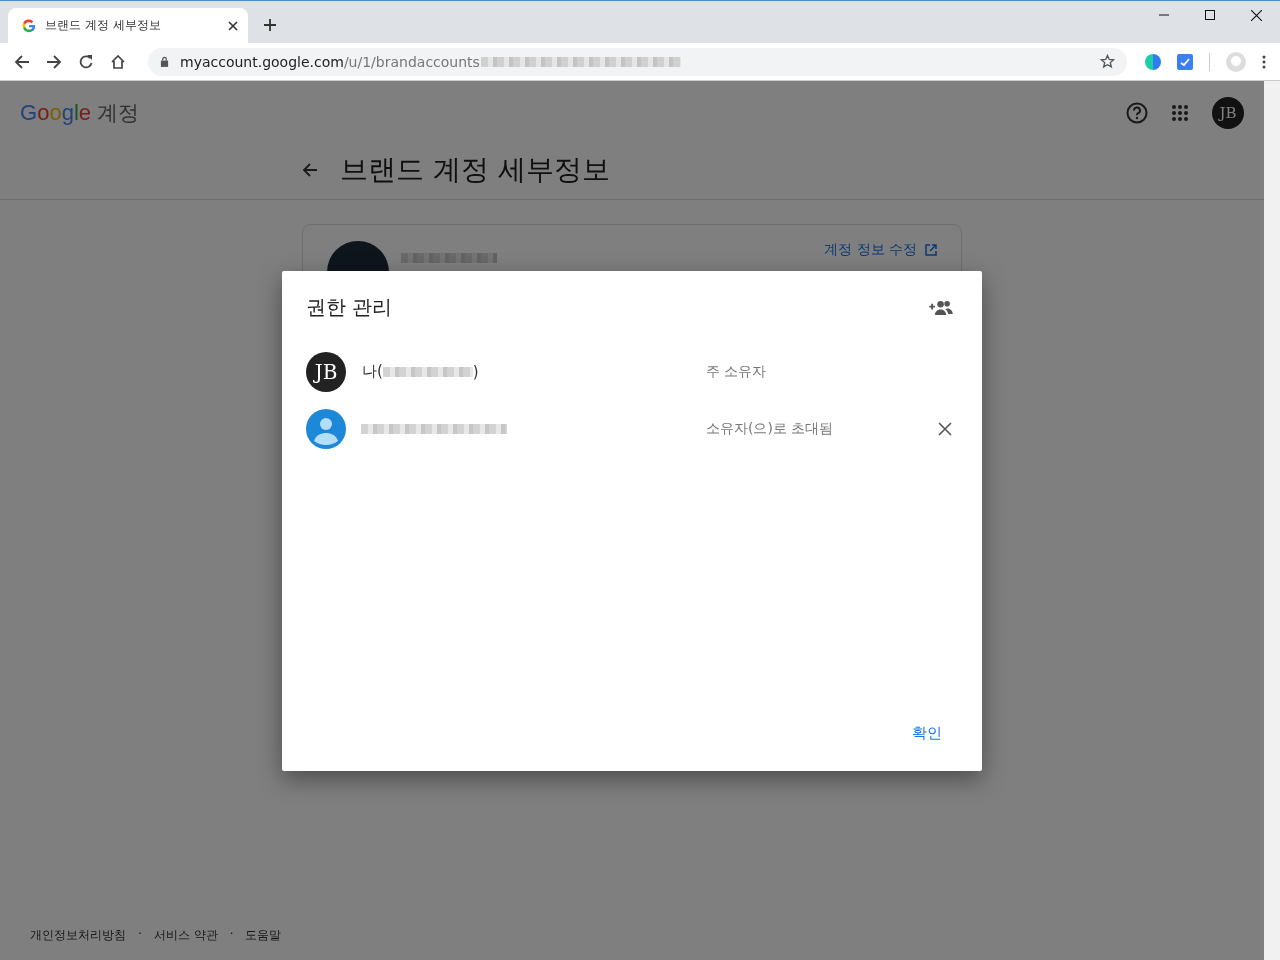  I want to click on forward-icon, so click(54, 61).